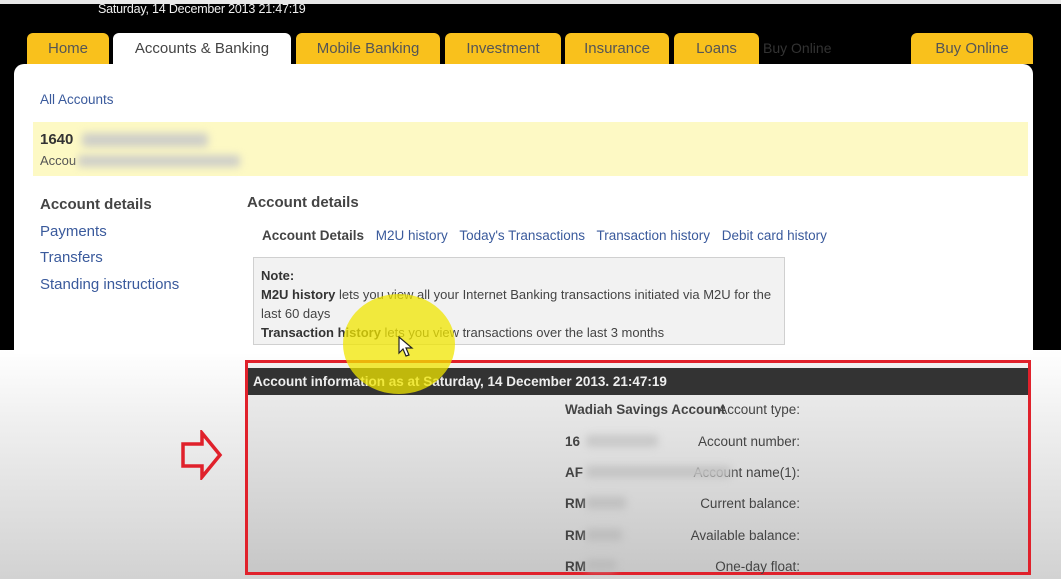 This screenshot has height=579, width=1061. Describe the element at coordinates (645, 409) in the screenshot. I see `info-value: Wadiah Savings Account` at that location.